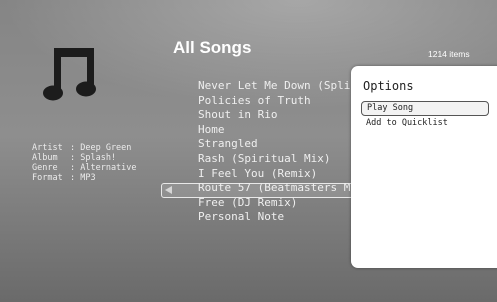 This screenshot has height=302, width=497. I want to click on metadata-value: : Deep Green, so click(101, 148).